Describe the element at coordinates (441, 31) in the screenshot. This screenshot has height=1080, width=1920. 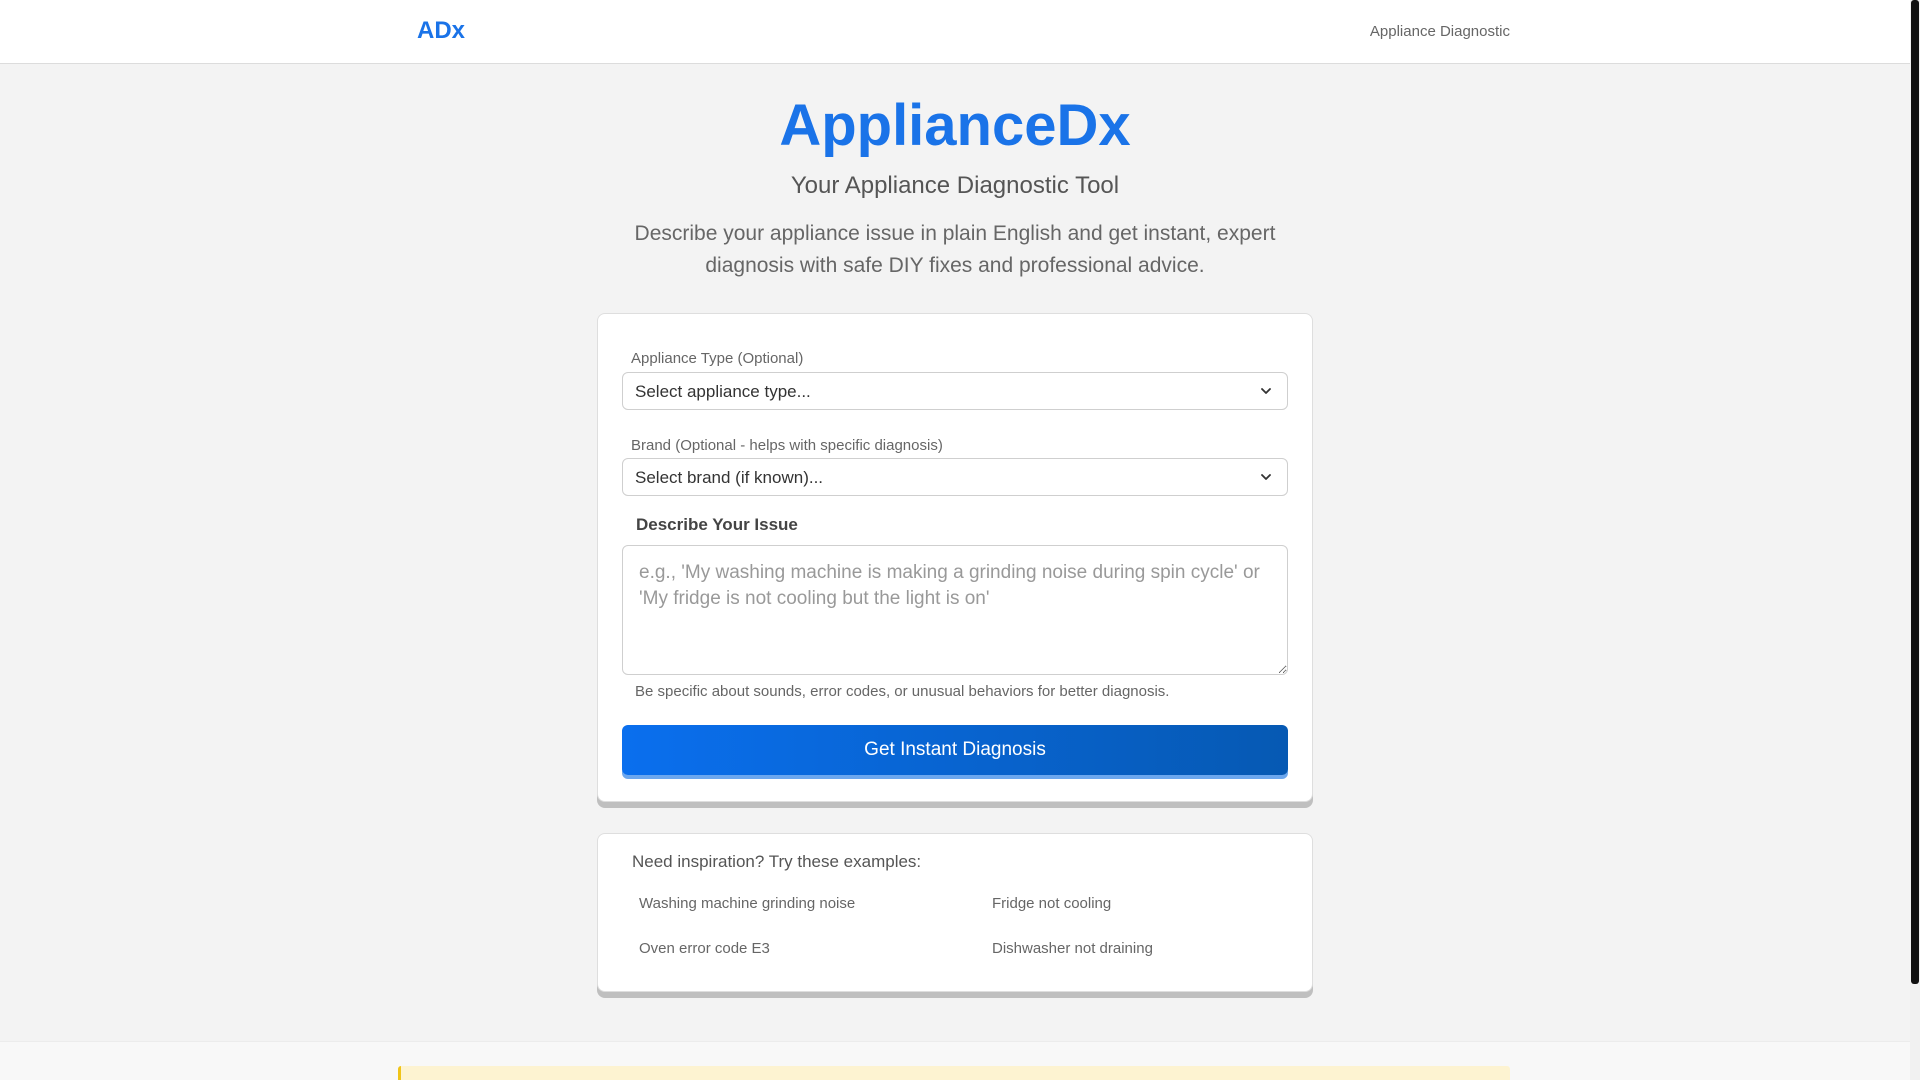
I see `brand-logo-link: ADx` at that location.